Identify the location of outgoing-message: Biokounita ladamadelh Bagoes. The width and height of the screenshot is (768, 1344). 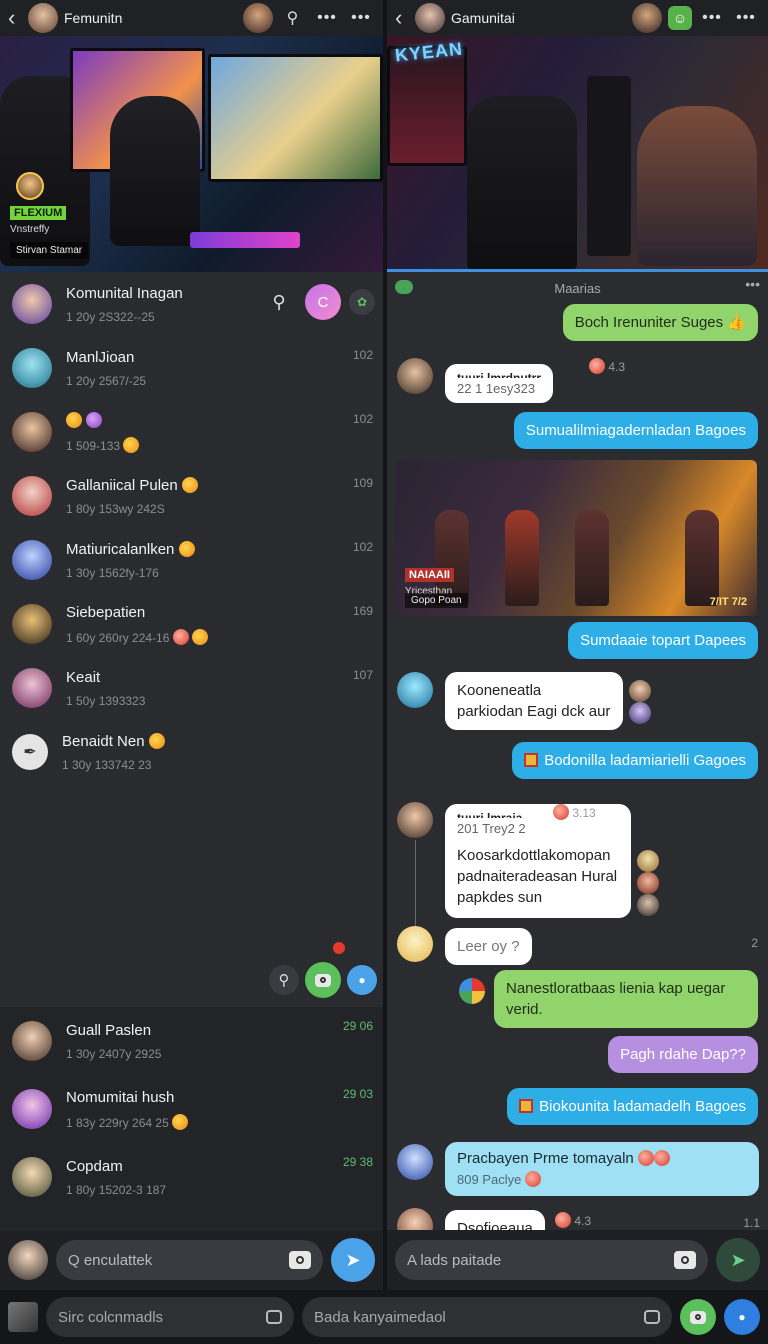
(632, 1106).